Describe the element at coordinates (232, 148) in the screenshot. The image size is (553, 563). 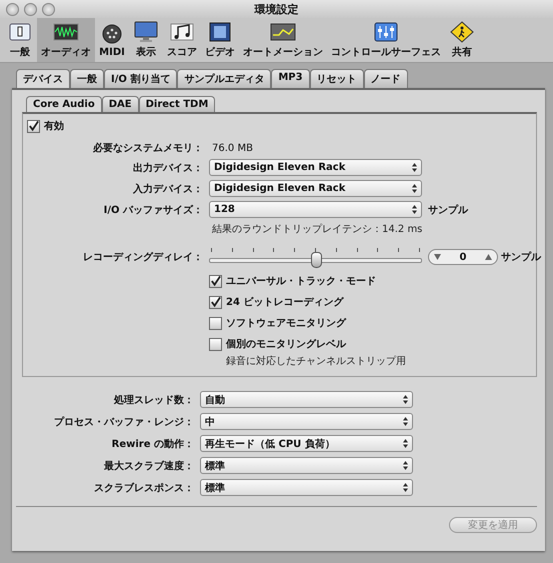
I see `memory-value: 76.0 MB` at that location.